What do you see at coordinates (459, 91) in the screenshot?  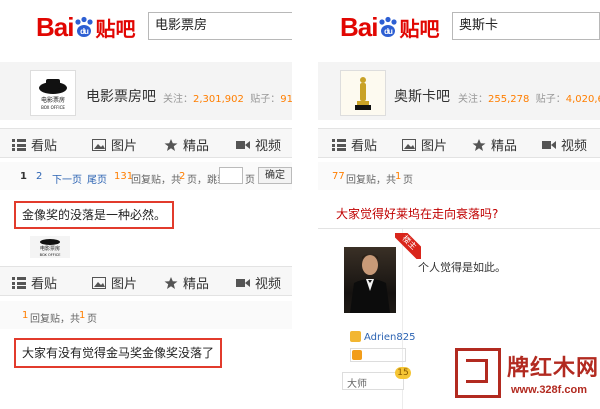 I see `forum-header: 奥斯卡吧 关注：255,278 贴子：4,020,620` at bounding box center [459, 91].